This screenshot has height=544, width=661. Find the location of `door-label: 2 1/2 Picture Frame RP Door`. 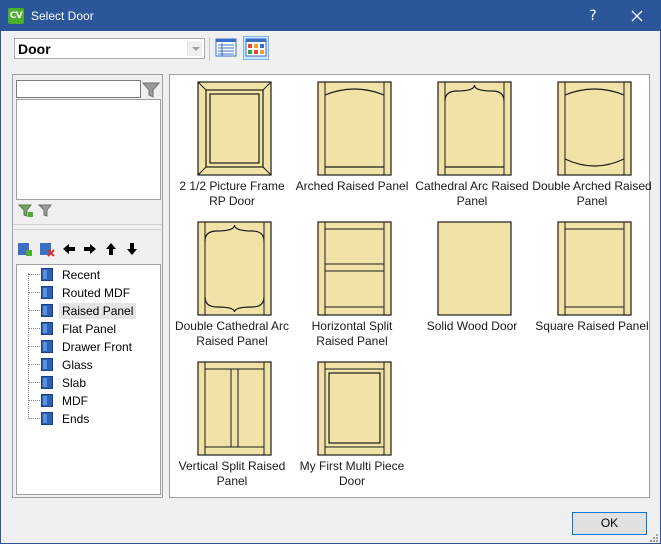

door-label: 2 1/2 Picture Frame RP Door is located at coordinates (232, 193).